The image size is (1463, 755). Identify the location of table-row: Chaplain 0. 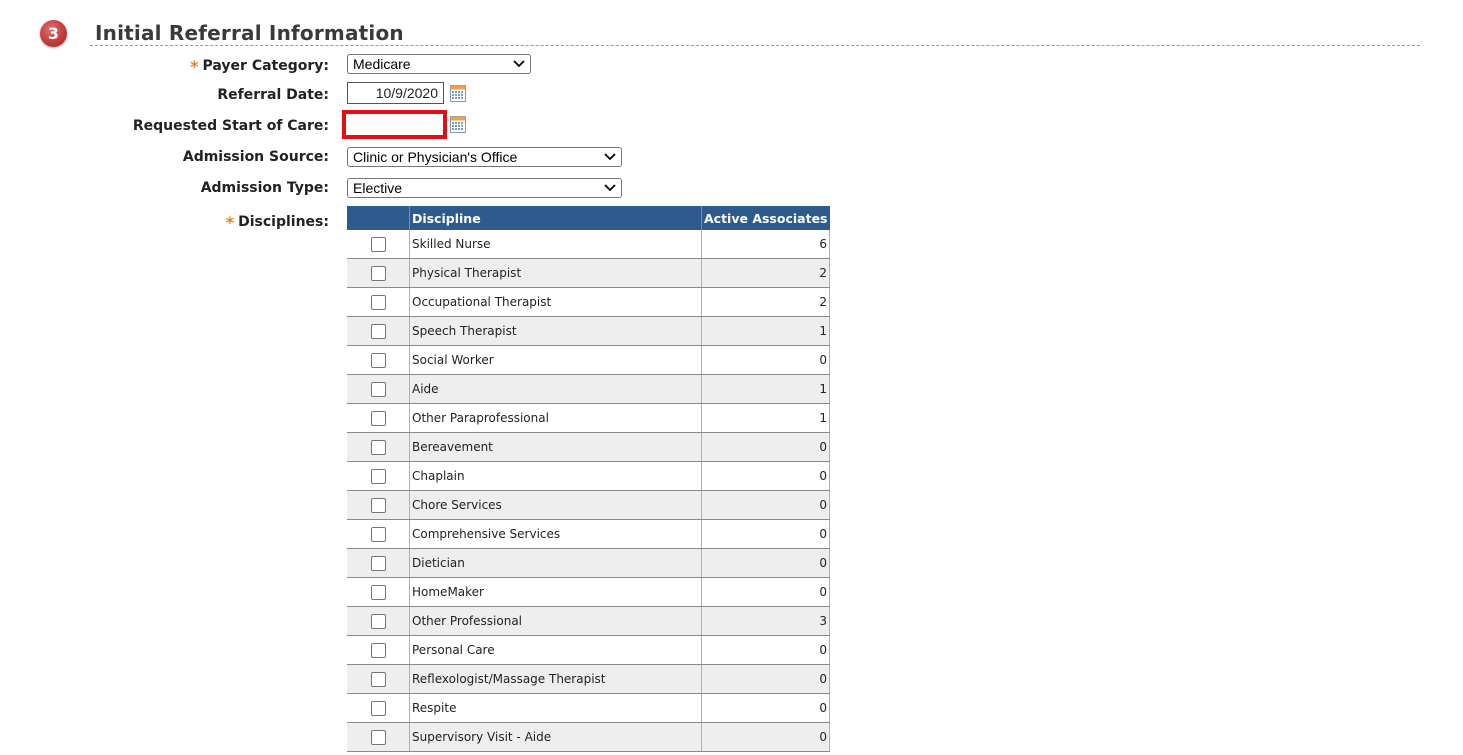
(588, 476).